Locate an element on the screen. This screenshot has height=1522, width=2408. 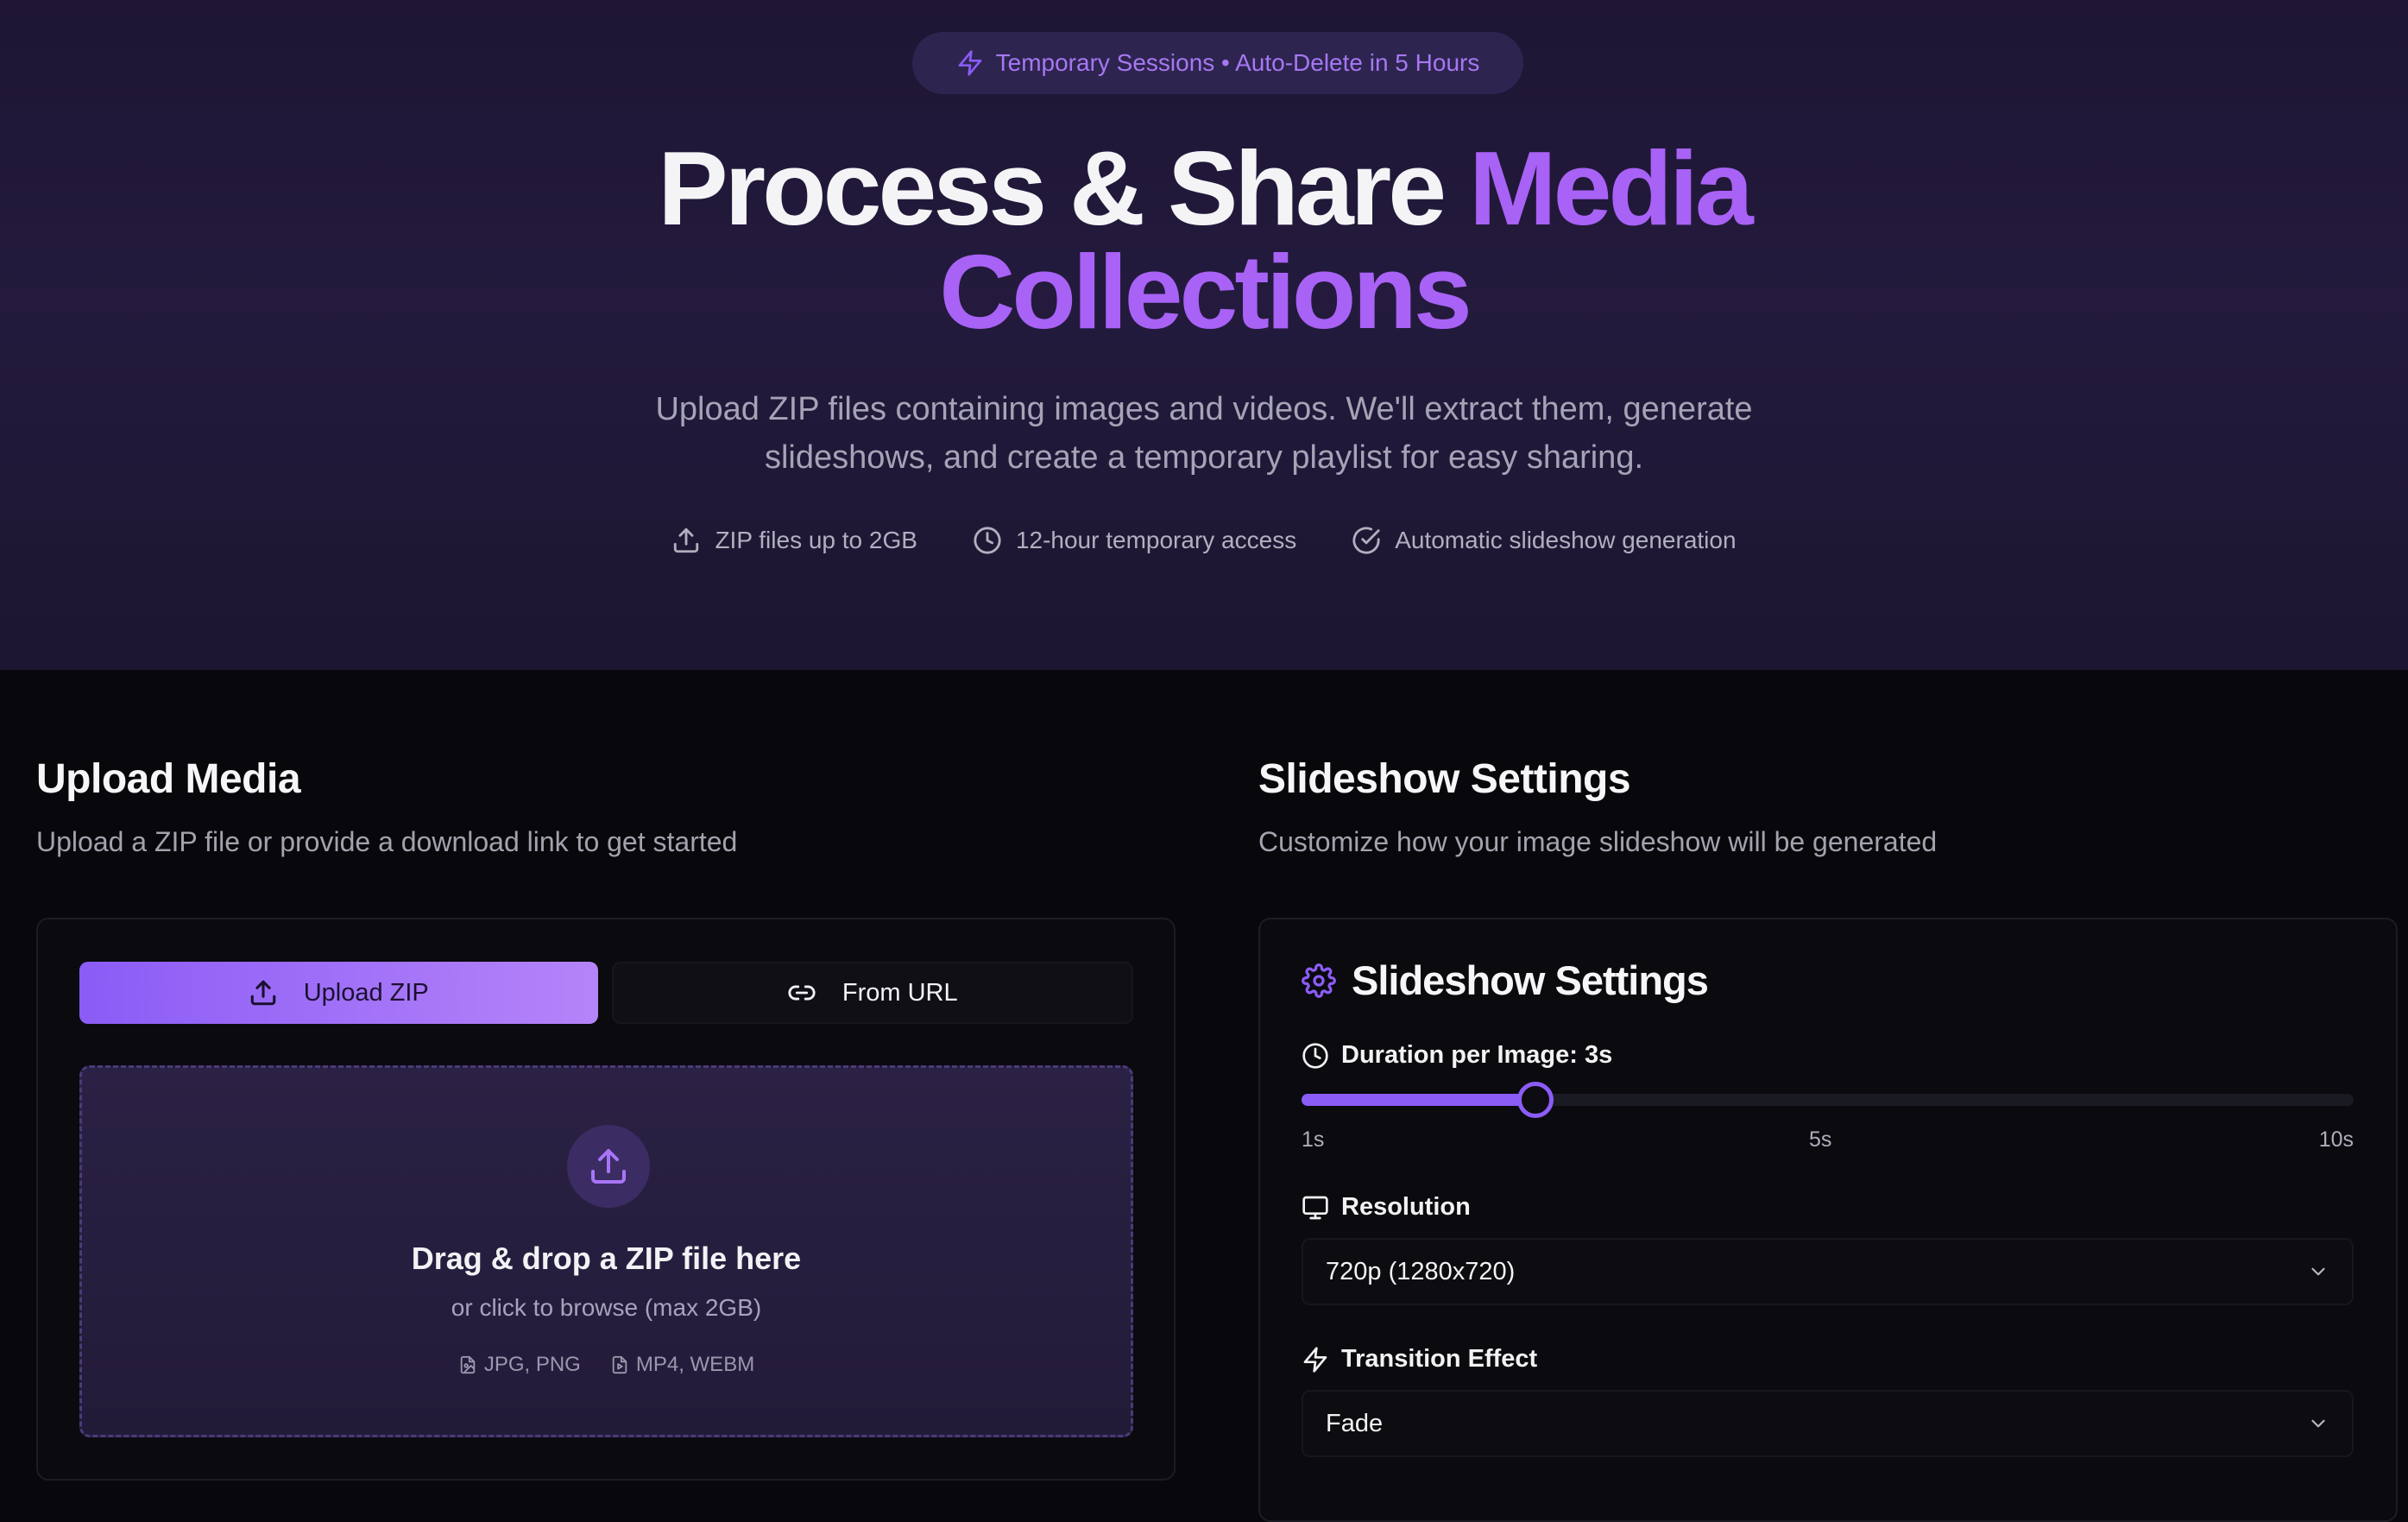
feature-label: ZIP files up to 2GB is located at coordinates (816, 540).